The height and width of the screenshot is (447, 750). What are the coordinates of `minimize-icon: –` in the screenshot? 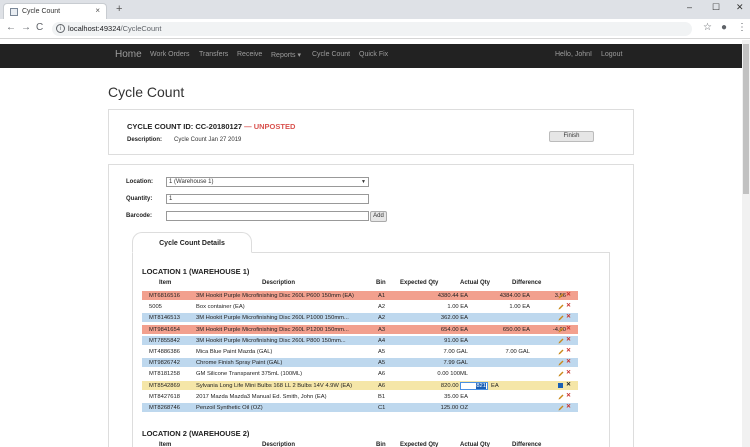 It's located at (689, 7).